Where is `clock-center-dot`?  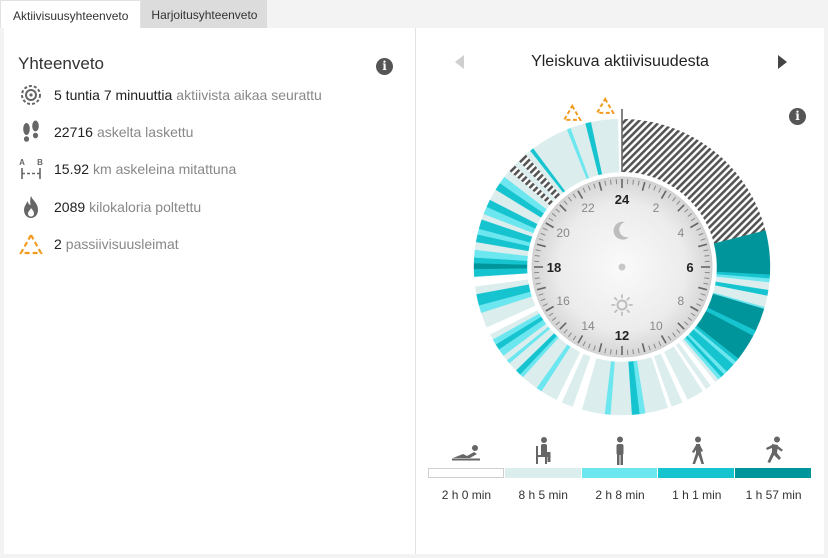
clock-center-dot is located at coordinates (622, 267).